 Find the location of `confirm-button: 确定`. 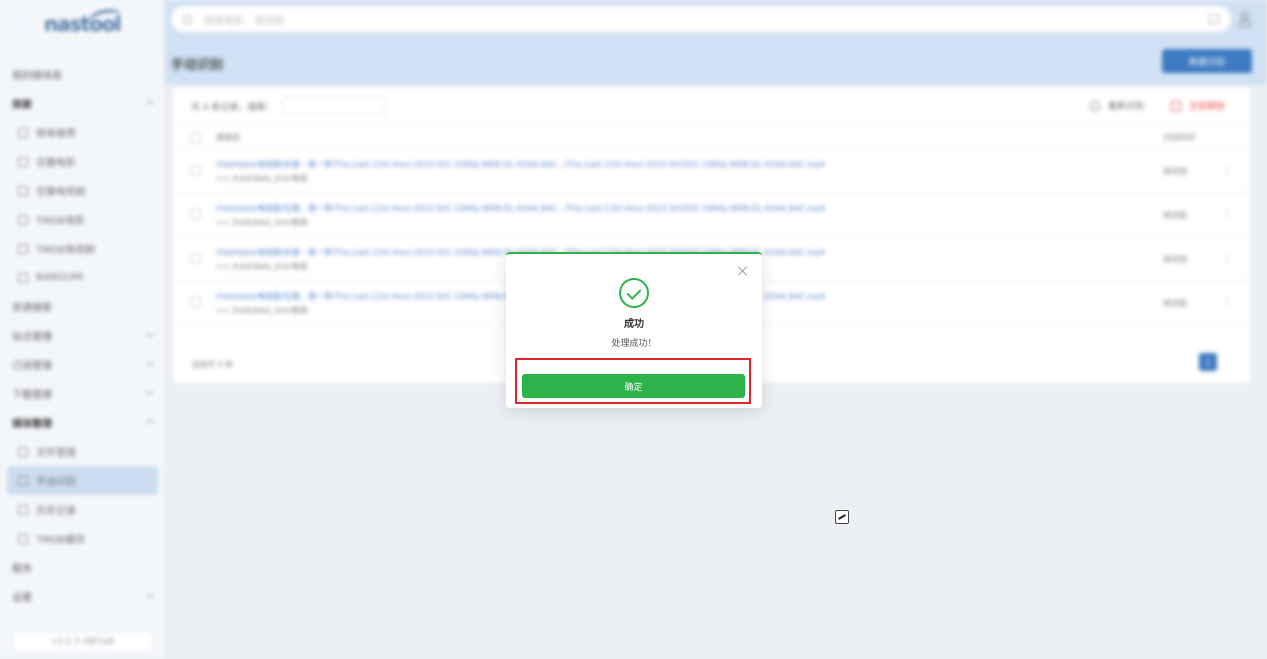

confirm-button: 确定 is located at coordinates (633, 386).